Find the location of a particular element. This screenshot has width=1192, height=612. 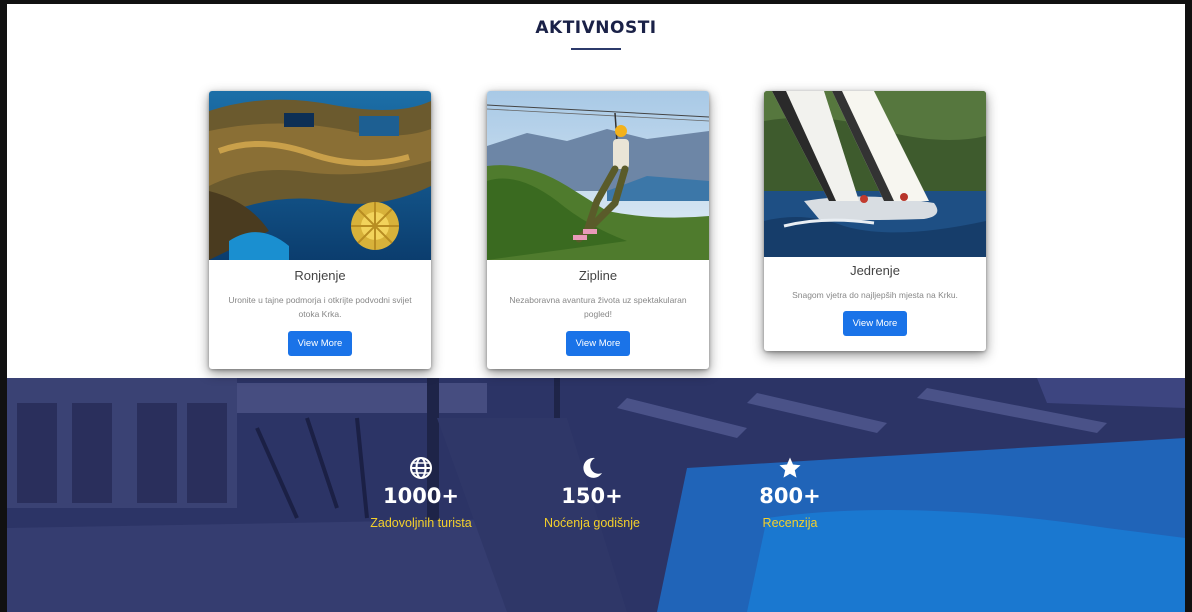

moon-icon is located at coordinates (592, 467).